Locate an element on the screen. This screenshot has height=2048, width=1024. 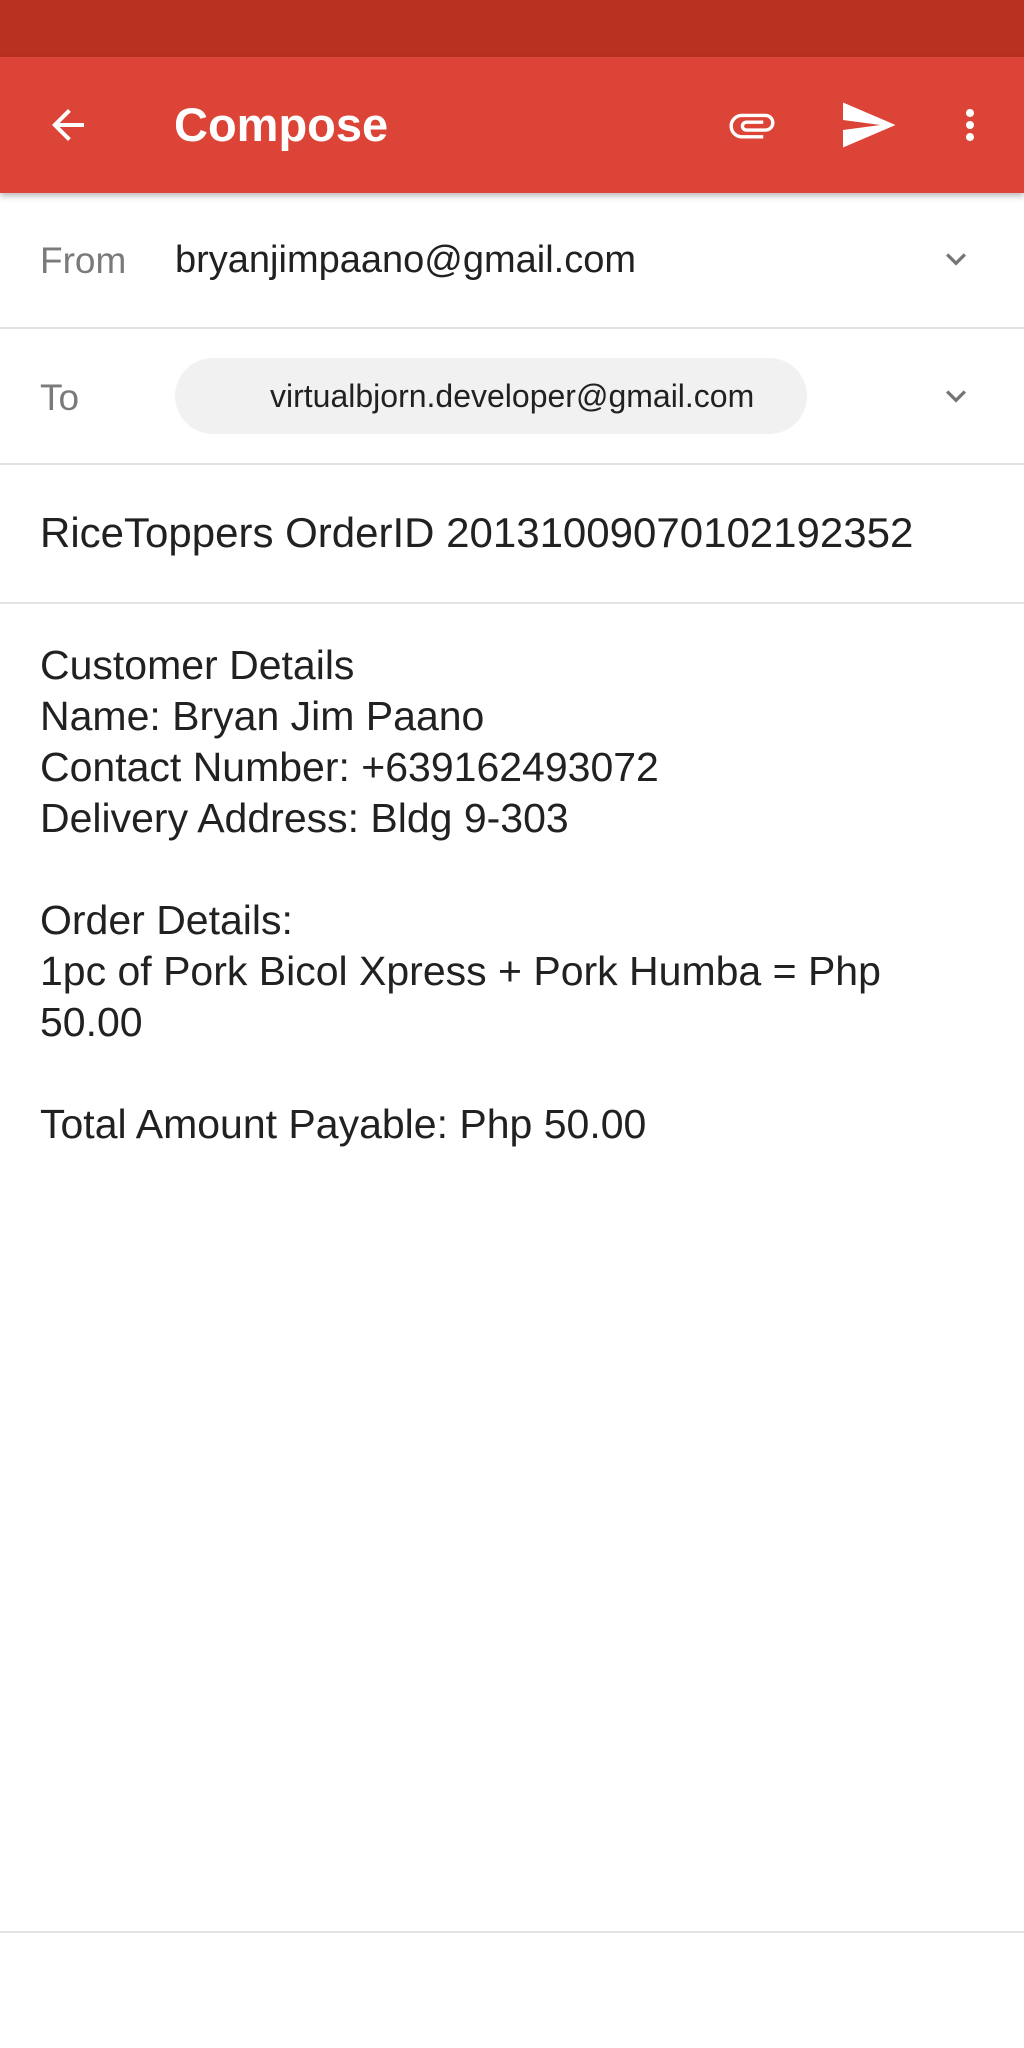
subject-field: RiceToppers OrderID 20131009070102192352 is located at coordinates (476, 533).